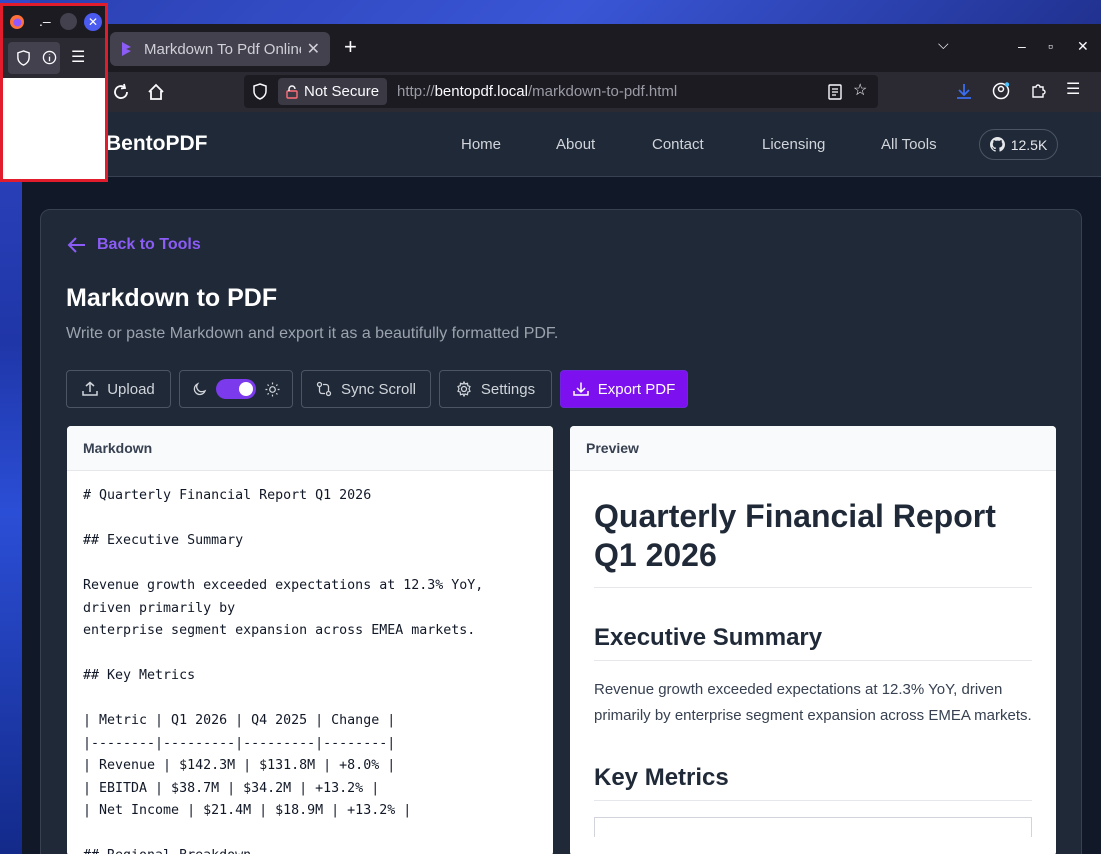 This screenshot has width=1101, height=854. What do you see at coordinates (860, 90) in the screenshot?
I see `bookmark-star-icon: ☆` at bounding box center [860, 90].